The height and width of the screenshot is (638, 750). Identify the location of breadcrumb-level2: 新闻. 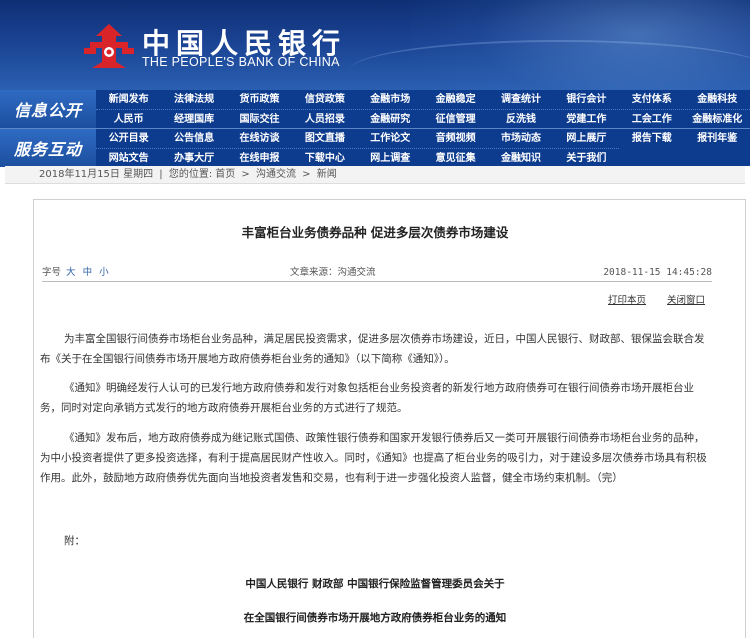
(327, 174).